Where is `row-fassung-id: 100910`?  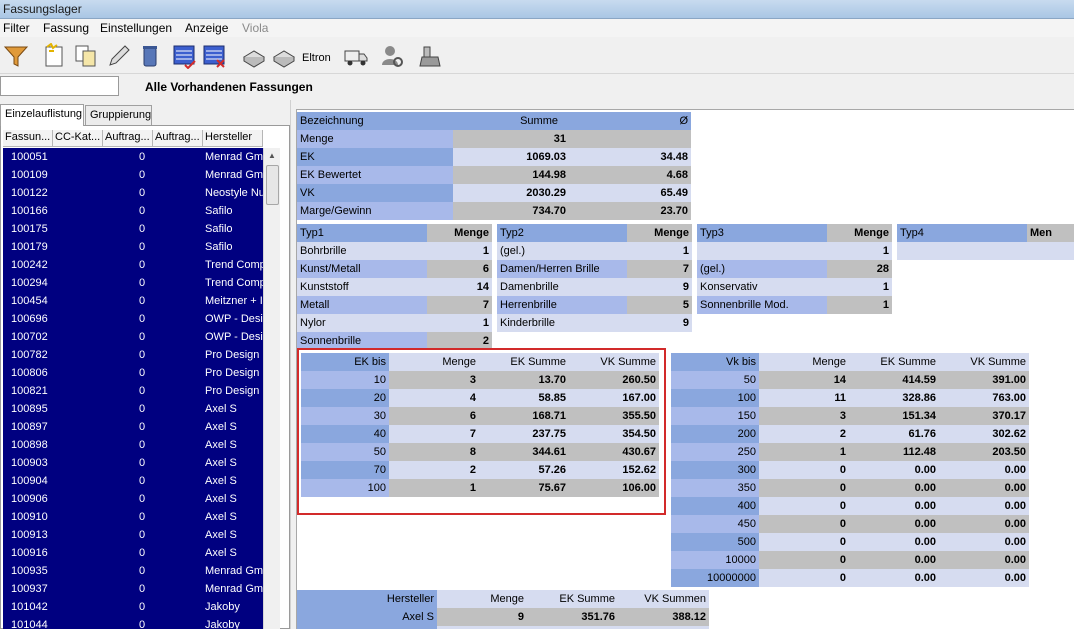 row-fassung-id: 100910 is located at coordinates (29, 517).